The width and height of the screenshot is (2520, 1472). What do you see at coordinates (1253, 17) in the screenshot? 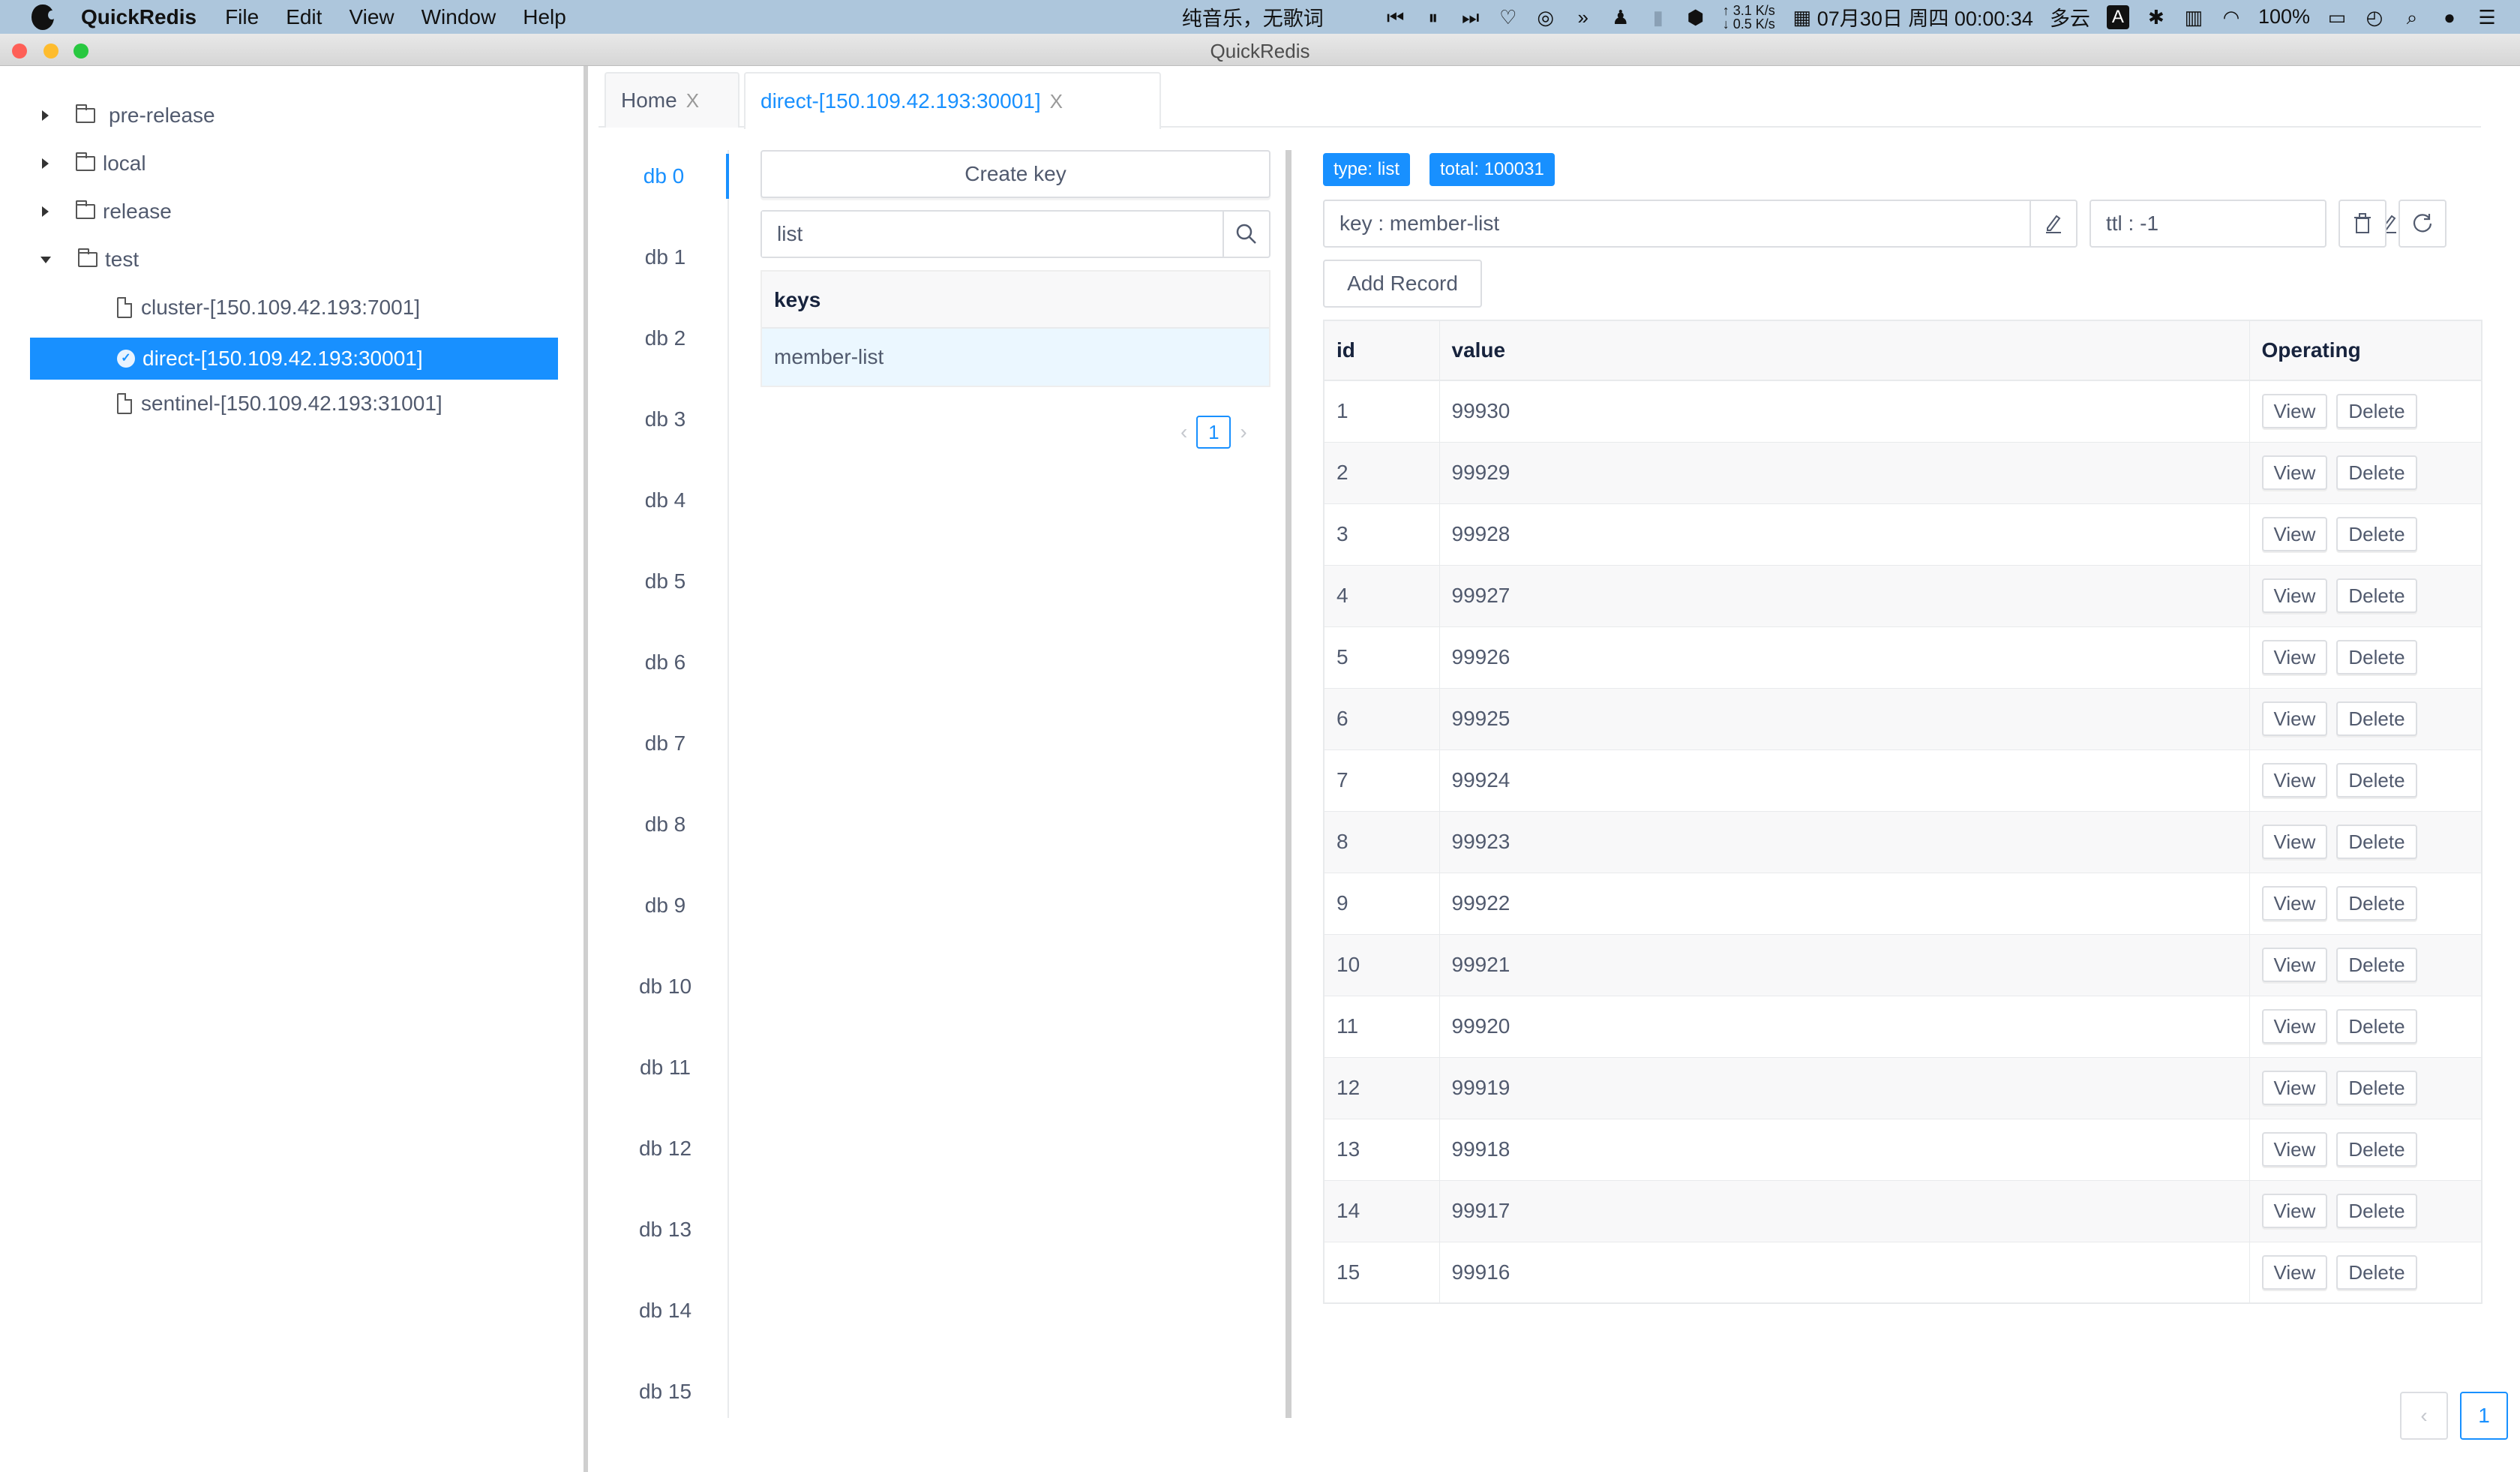
I see `now-playing-text: 纯音乐，无歌词` at bounding box center [1253, 17].